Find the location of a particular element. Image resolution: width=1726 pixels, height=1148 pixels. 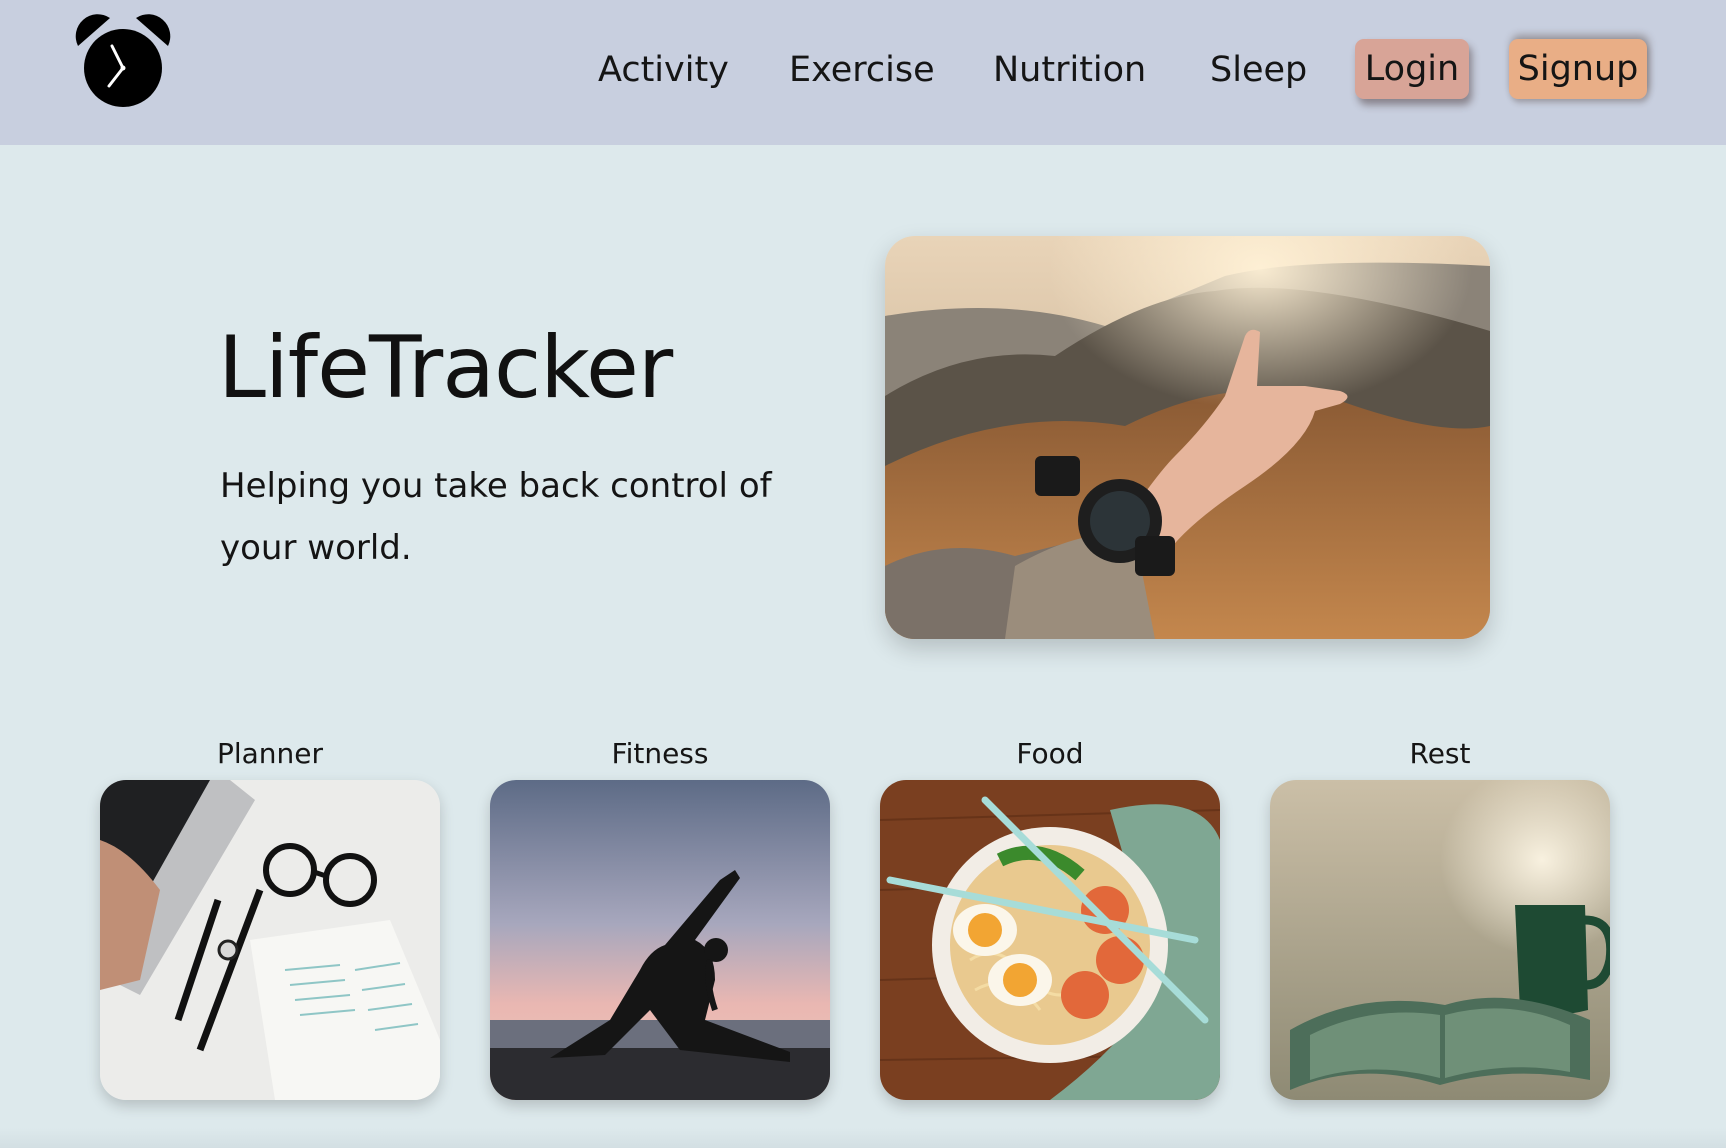

fitness-card-image is located at coordinates (660, 940).